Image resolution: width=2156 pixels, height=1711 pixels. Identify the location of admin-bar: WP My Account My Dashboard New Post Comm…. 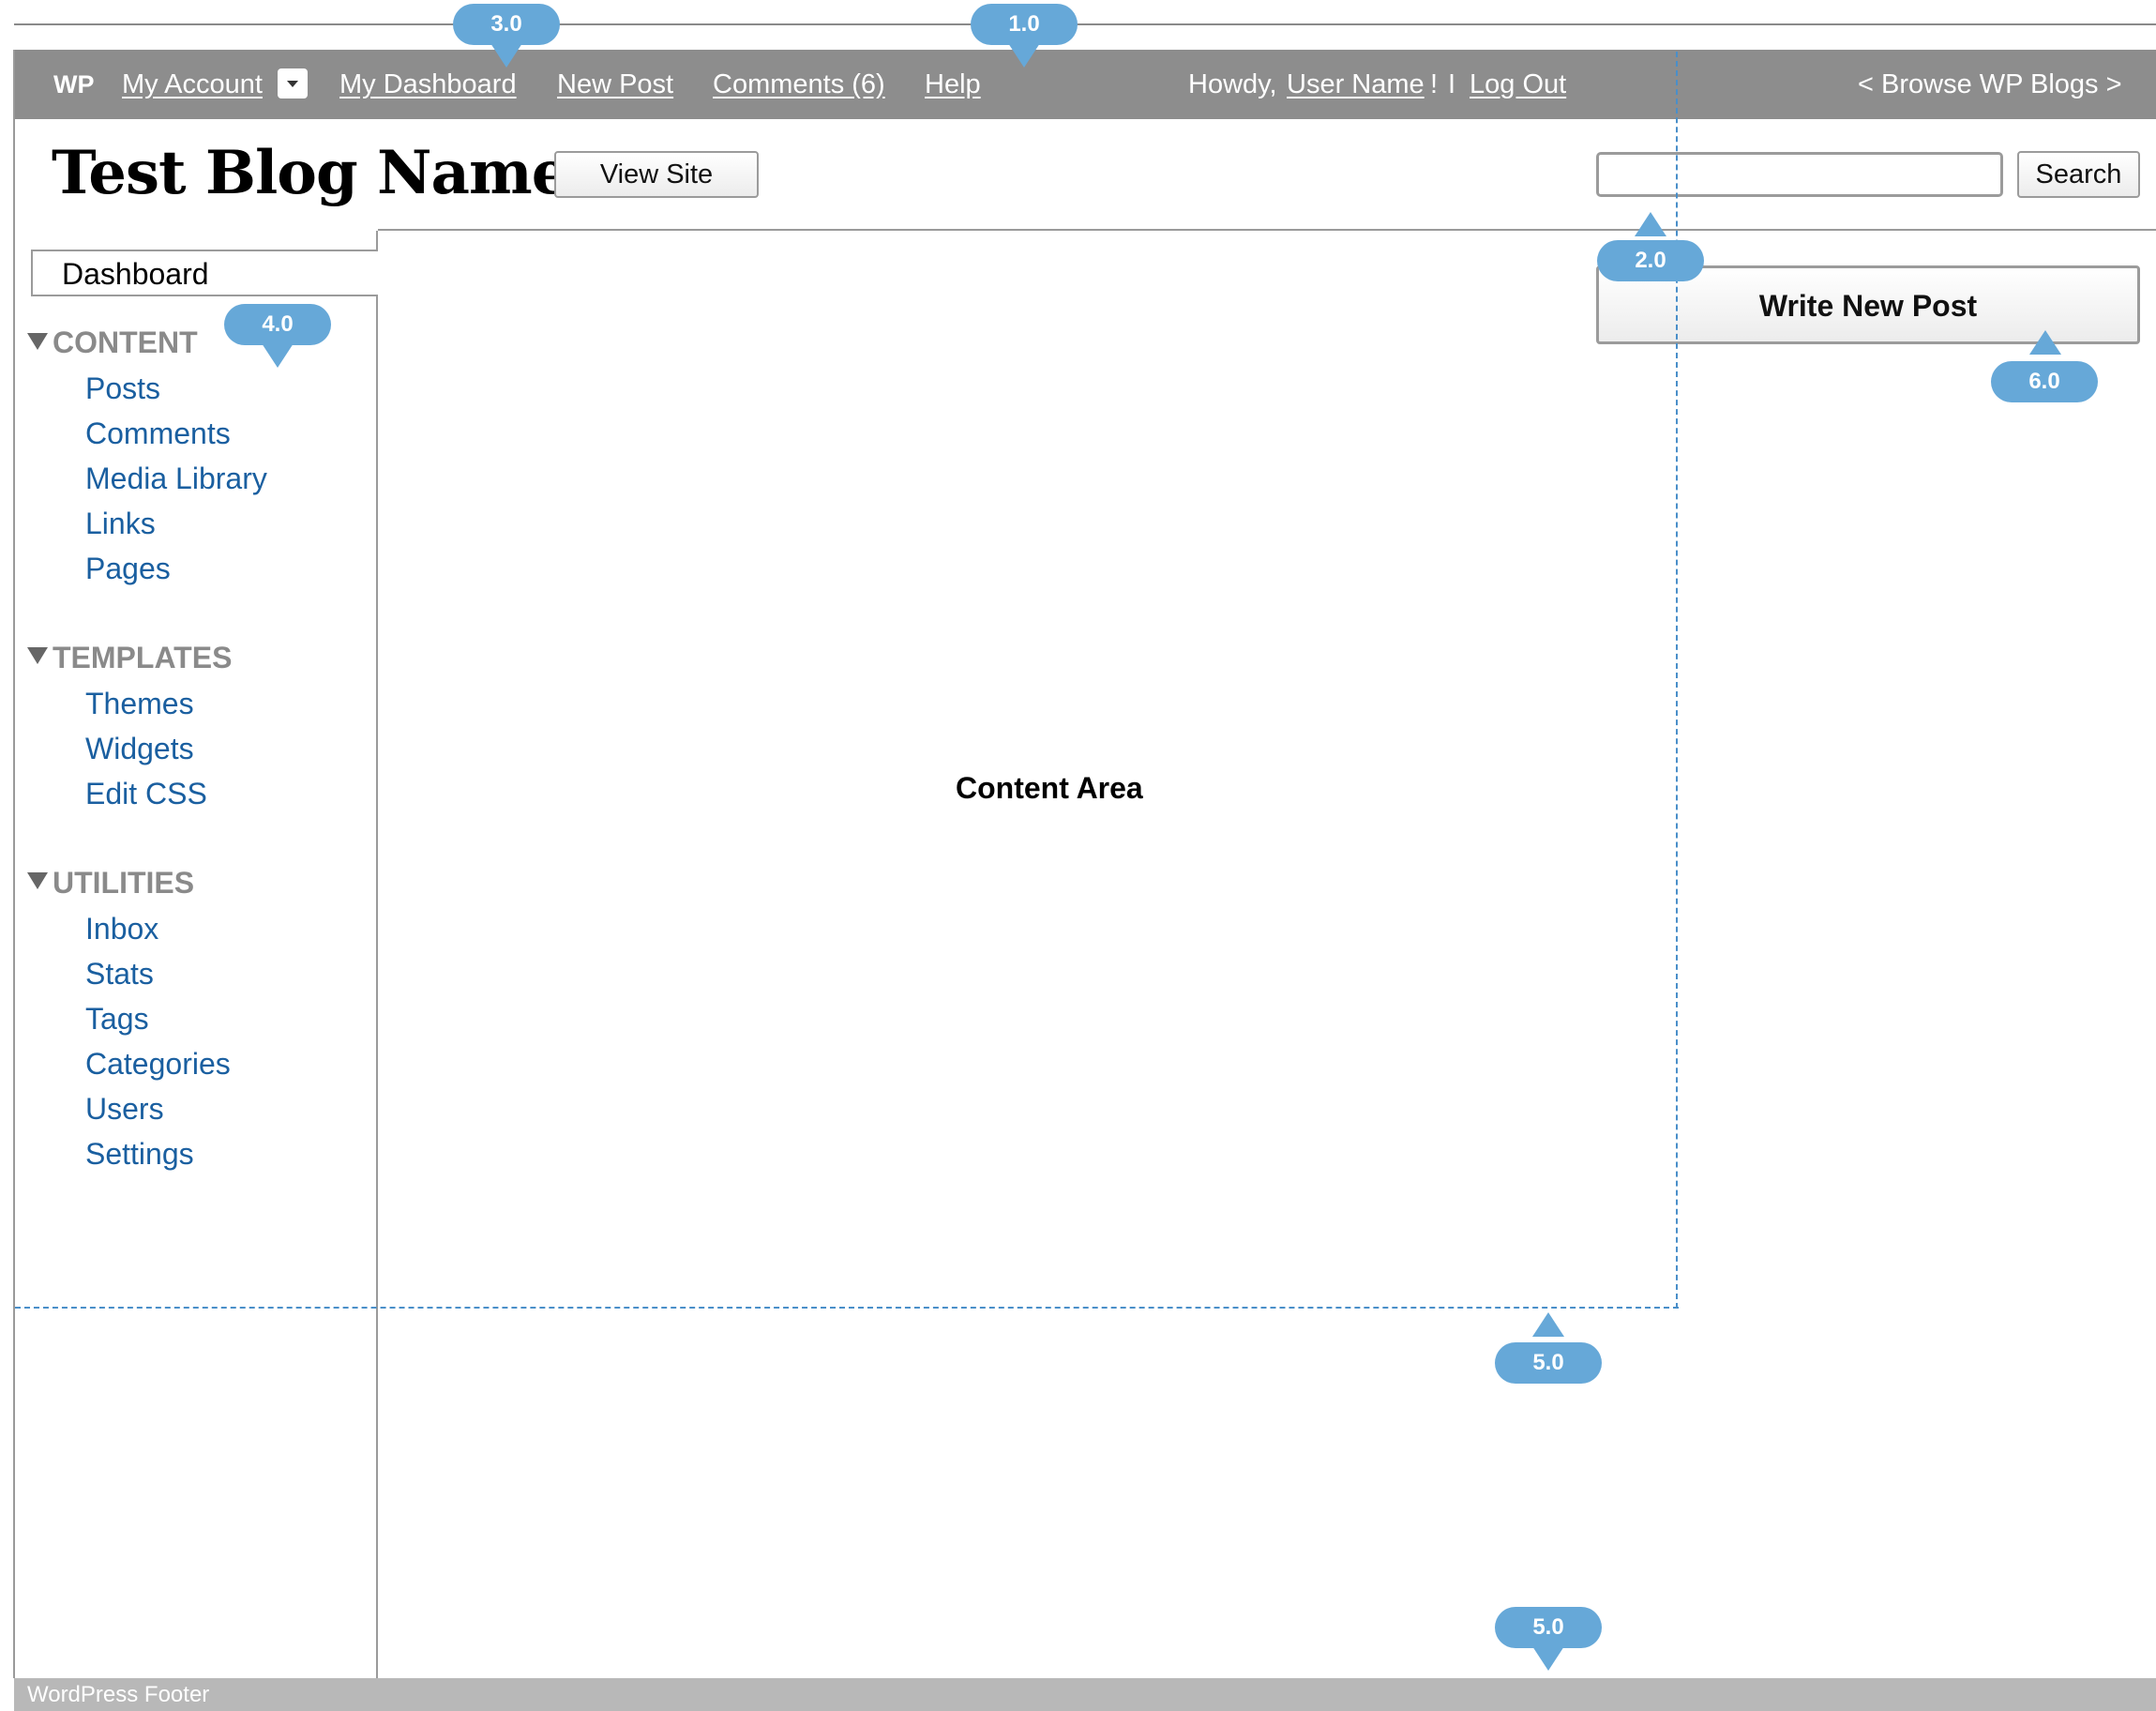
(1085, 84).